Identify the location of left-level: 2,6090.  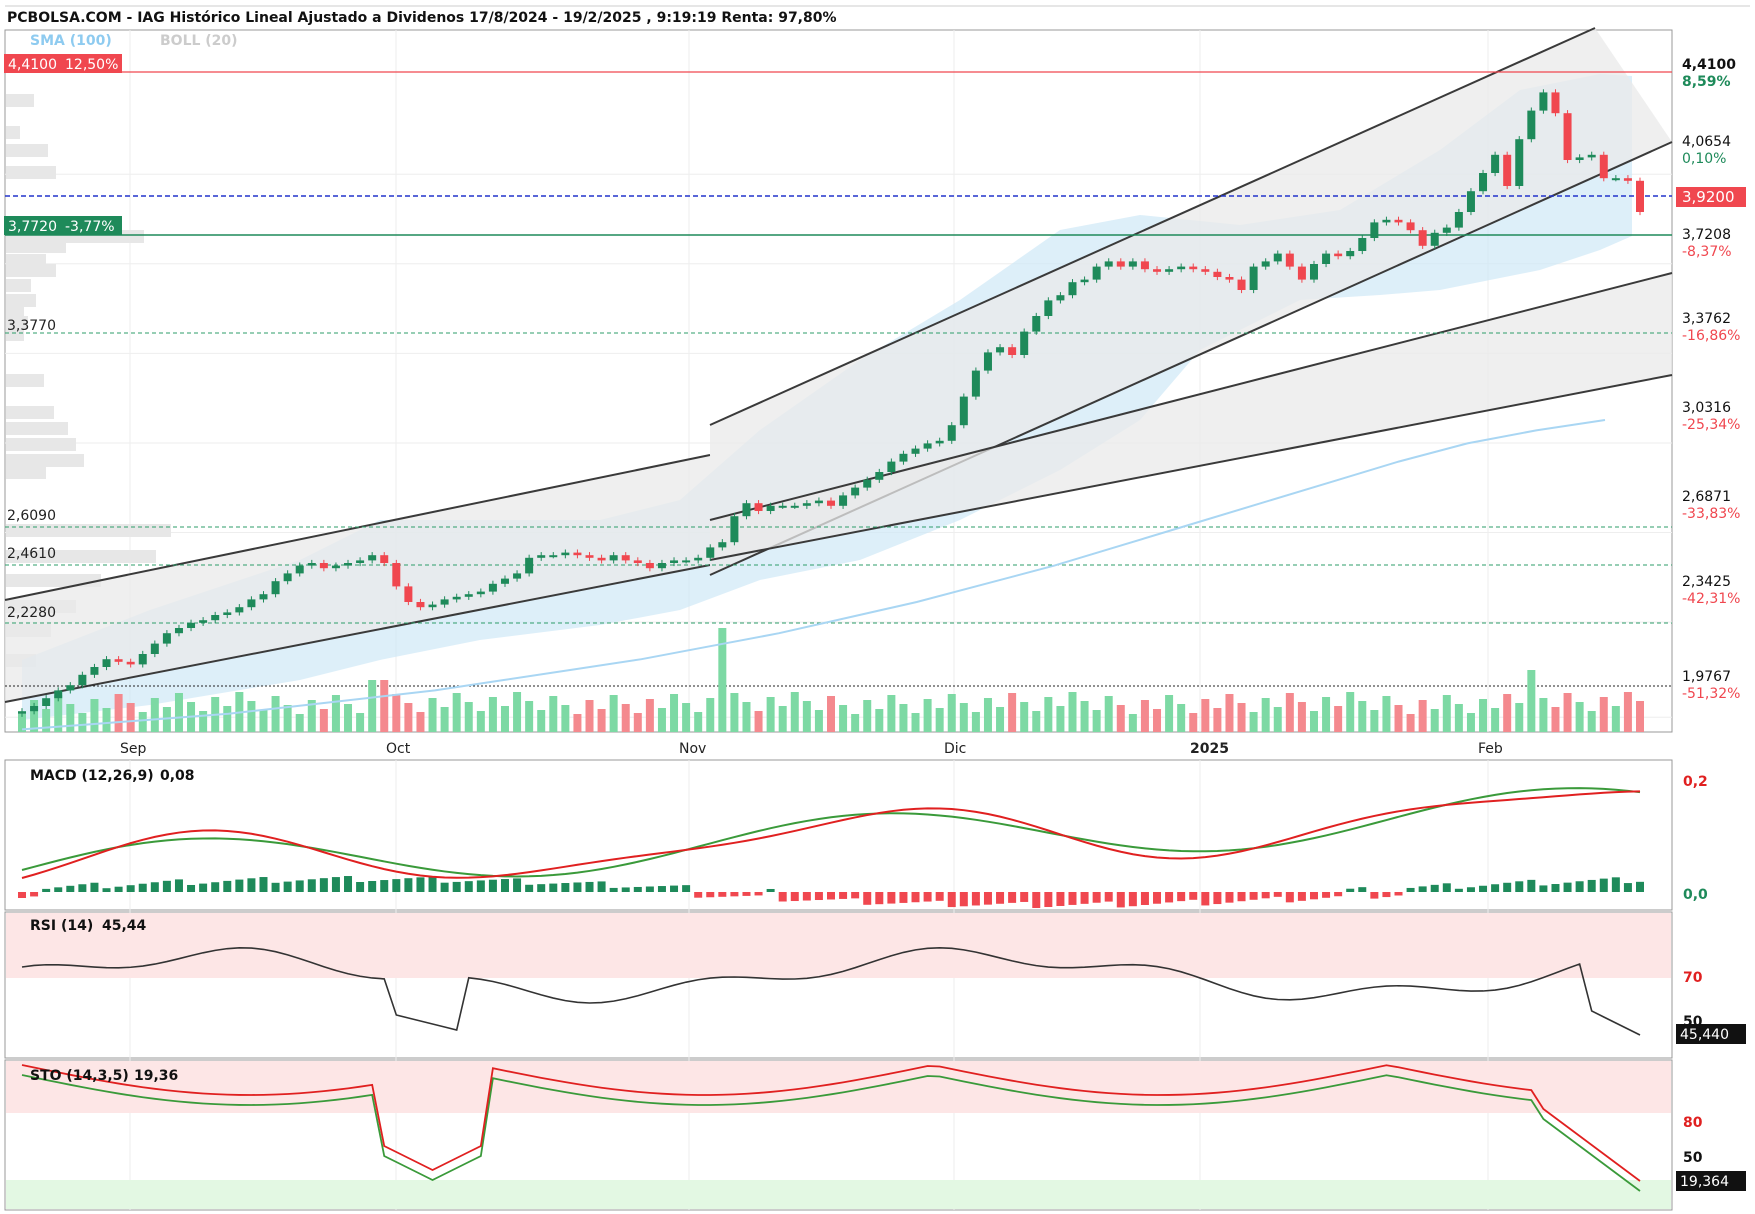
(31, 516).